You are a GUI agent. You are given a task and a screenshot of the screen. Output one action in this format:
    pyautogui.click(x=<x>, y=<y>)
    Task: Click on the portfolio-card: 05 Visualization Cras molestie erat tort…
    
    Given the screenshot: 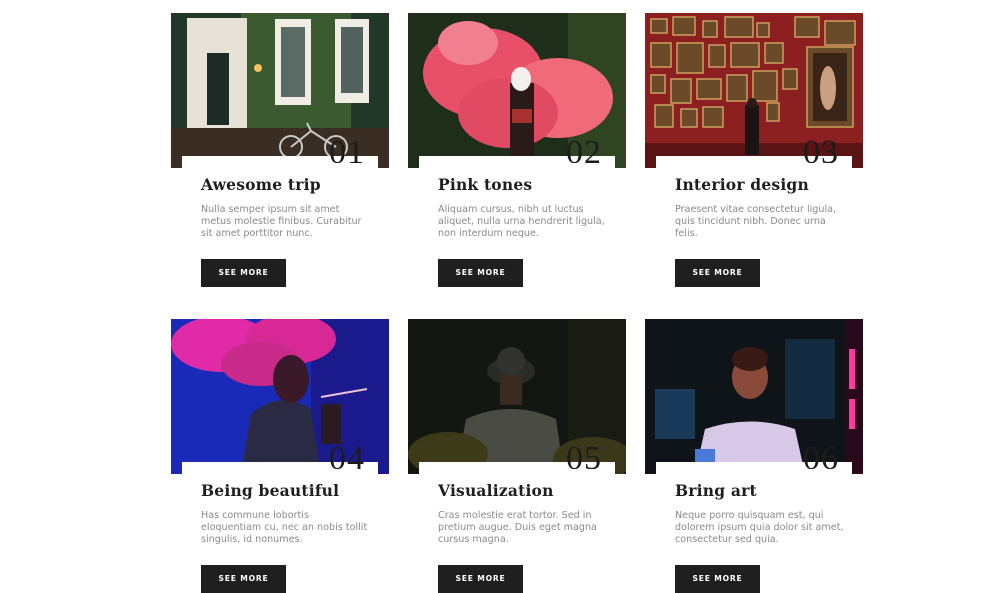 What is the action you would take?
    pyautogui.click(x=517, y=456)
    